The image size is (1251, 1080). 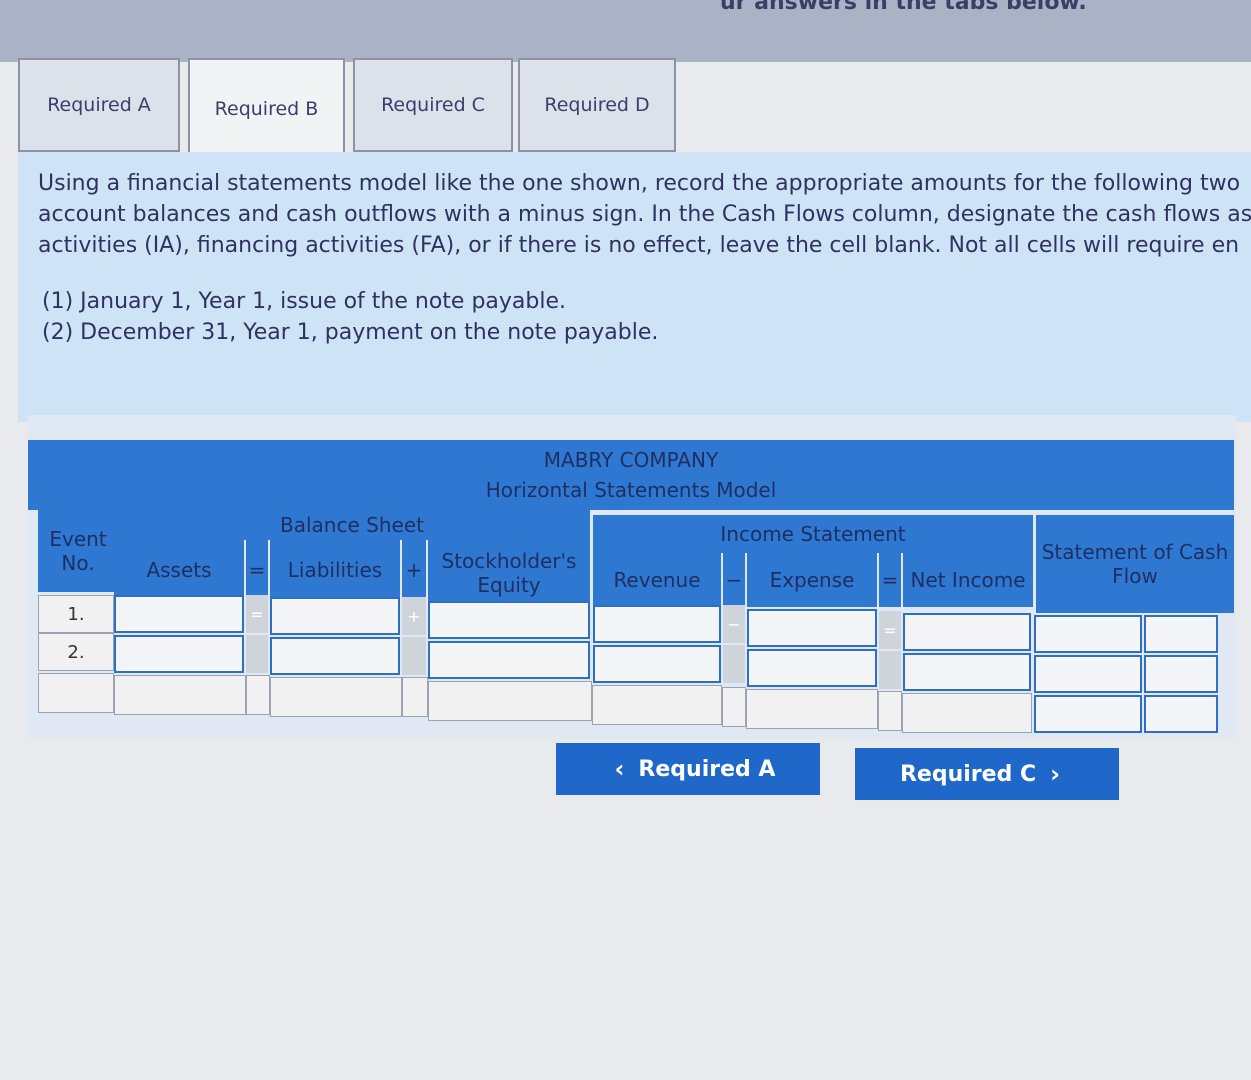 What do you see at coordinates (509, 660) in the screenshot?
I see `row-2-equity-input` at bounding box center [509, 660].